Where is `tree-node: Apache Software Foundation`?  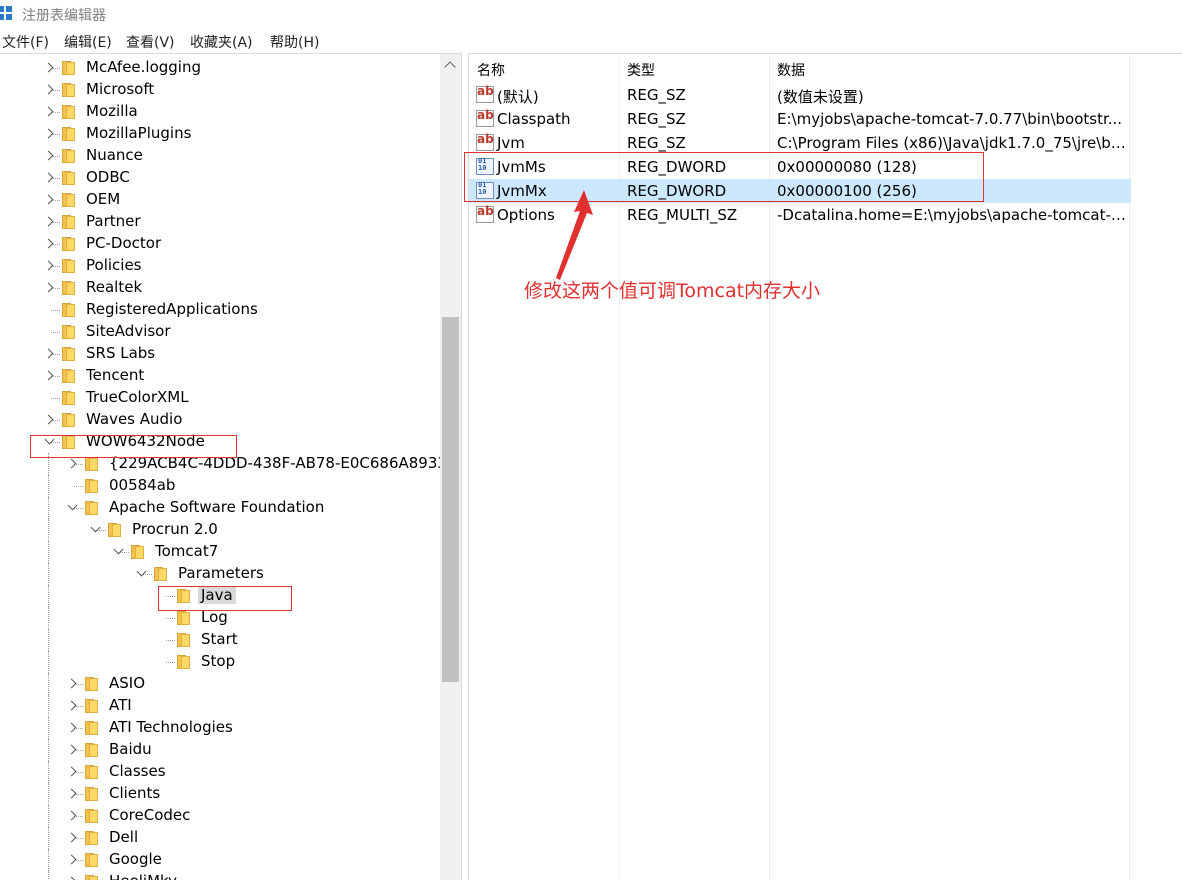
tree-node: Apache Software Foundation is located at coordinates (220, 508).